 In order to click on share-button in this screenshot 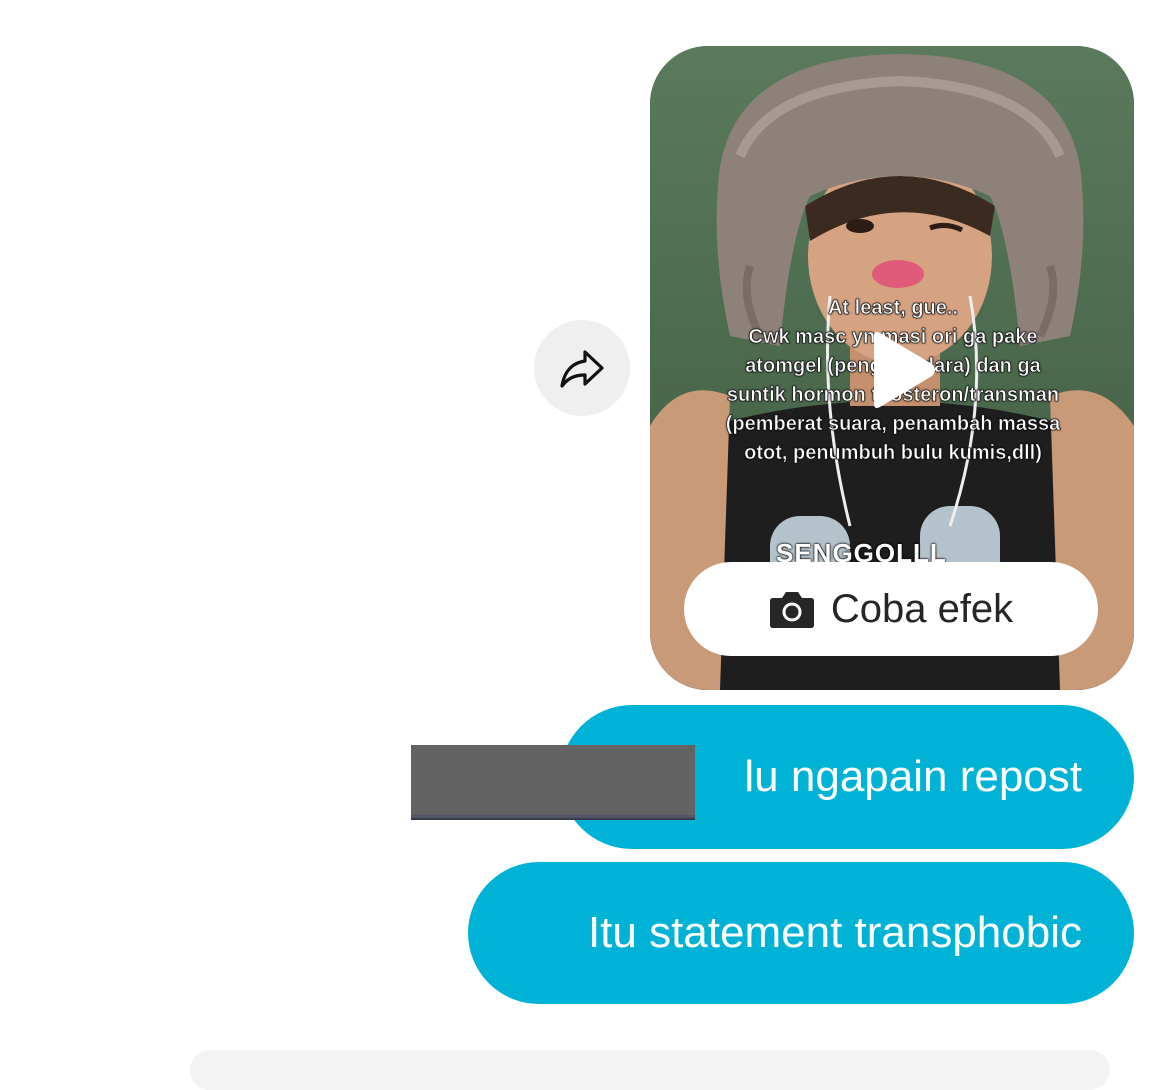, I will do `click(582, 368)`.